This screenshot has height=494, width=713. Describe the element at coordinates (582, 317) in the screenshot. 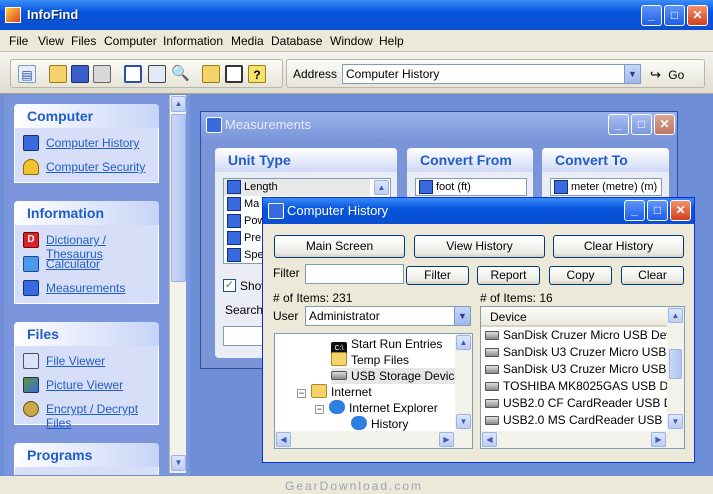

I see `device-column-header: Device` at that location.